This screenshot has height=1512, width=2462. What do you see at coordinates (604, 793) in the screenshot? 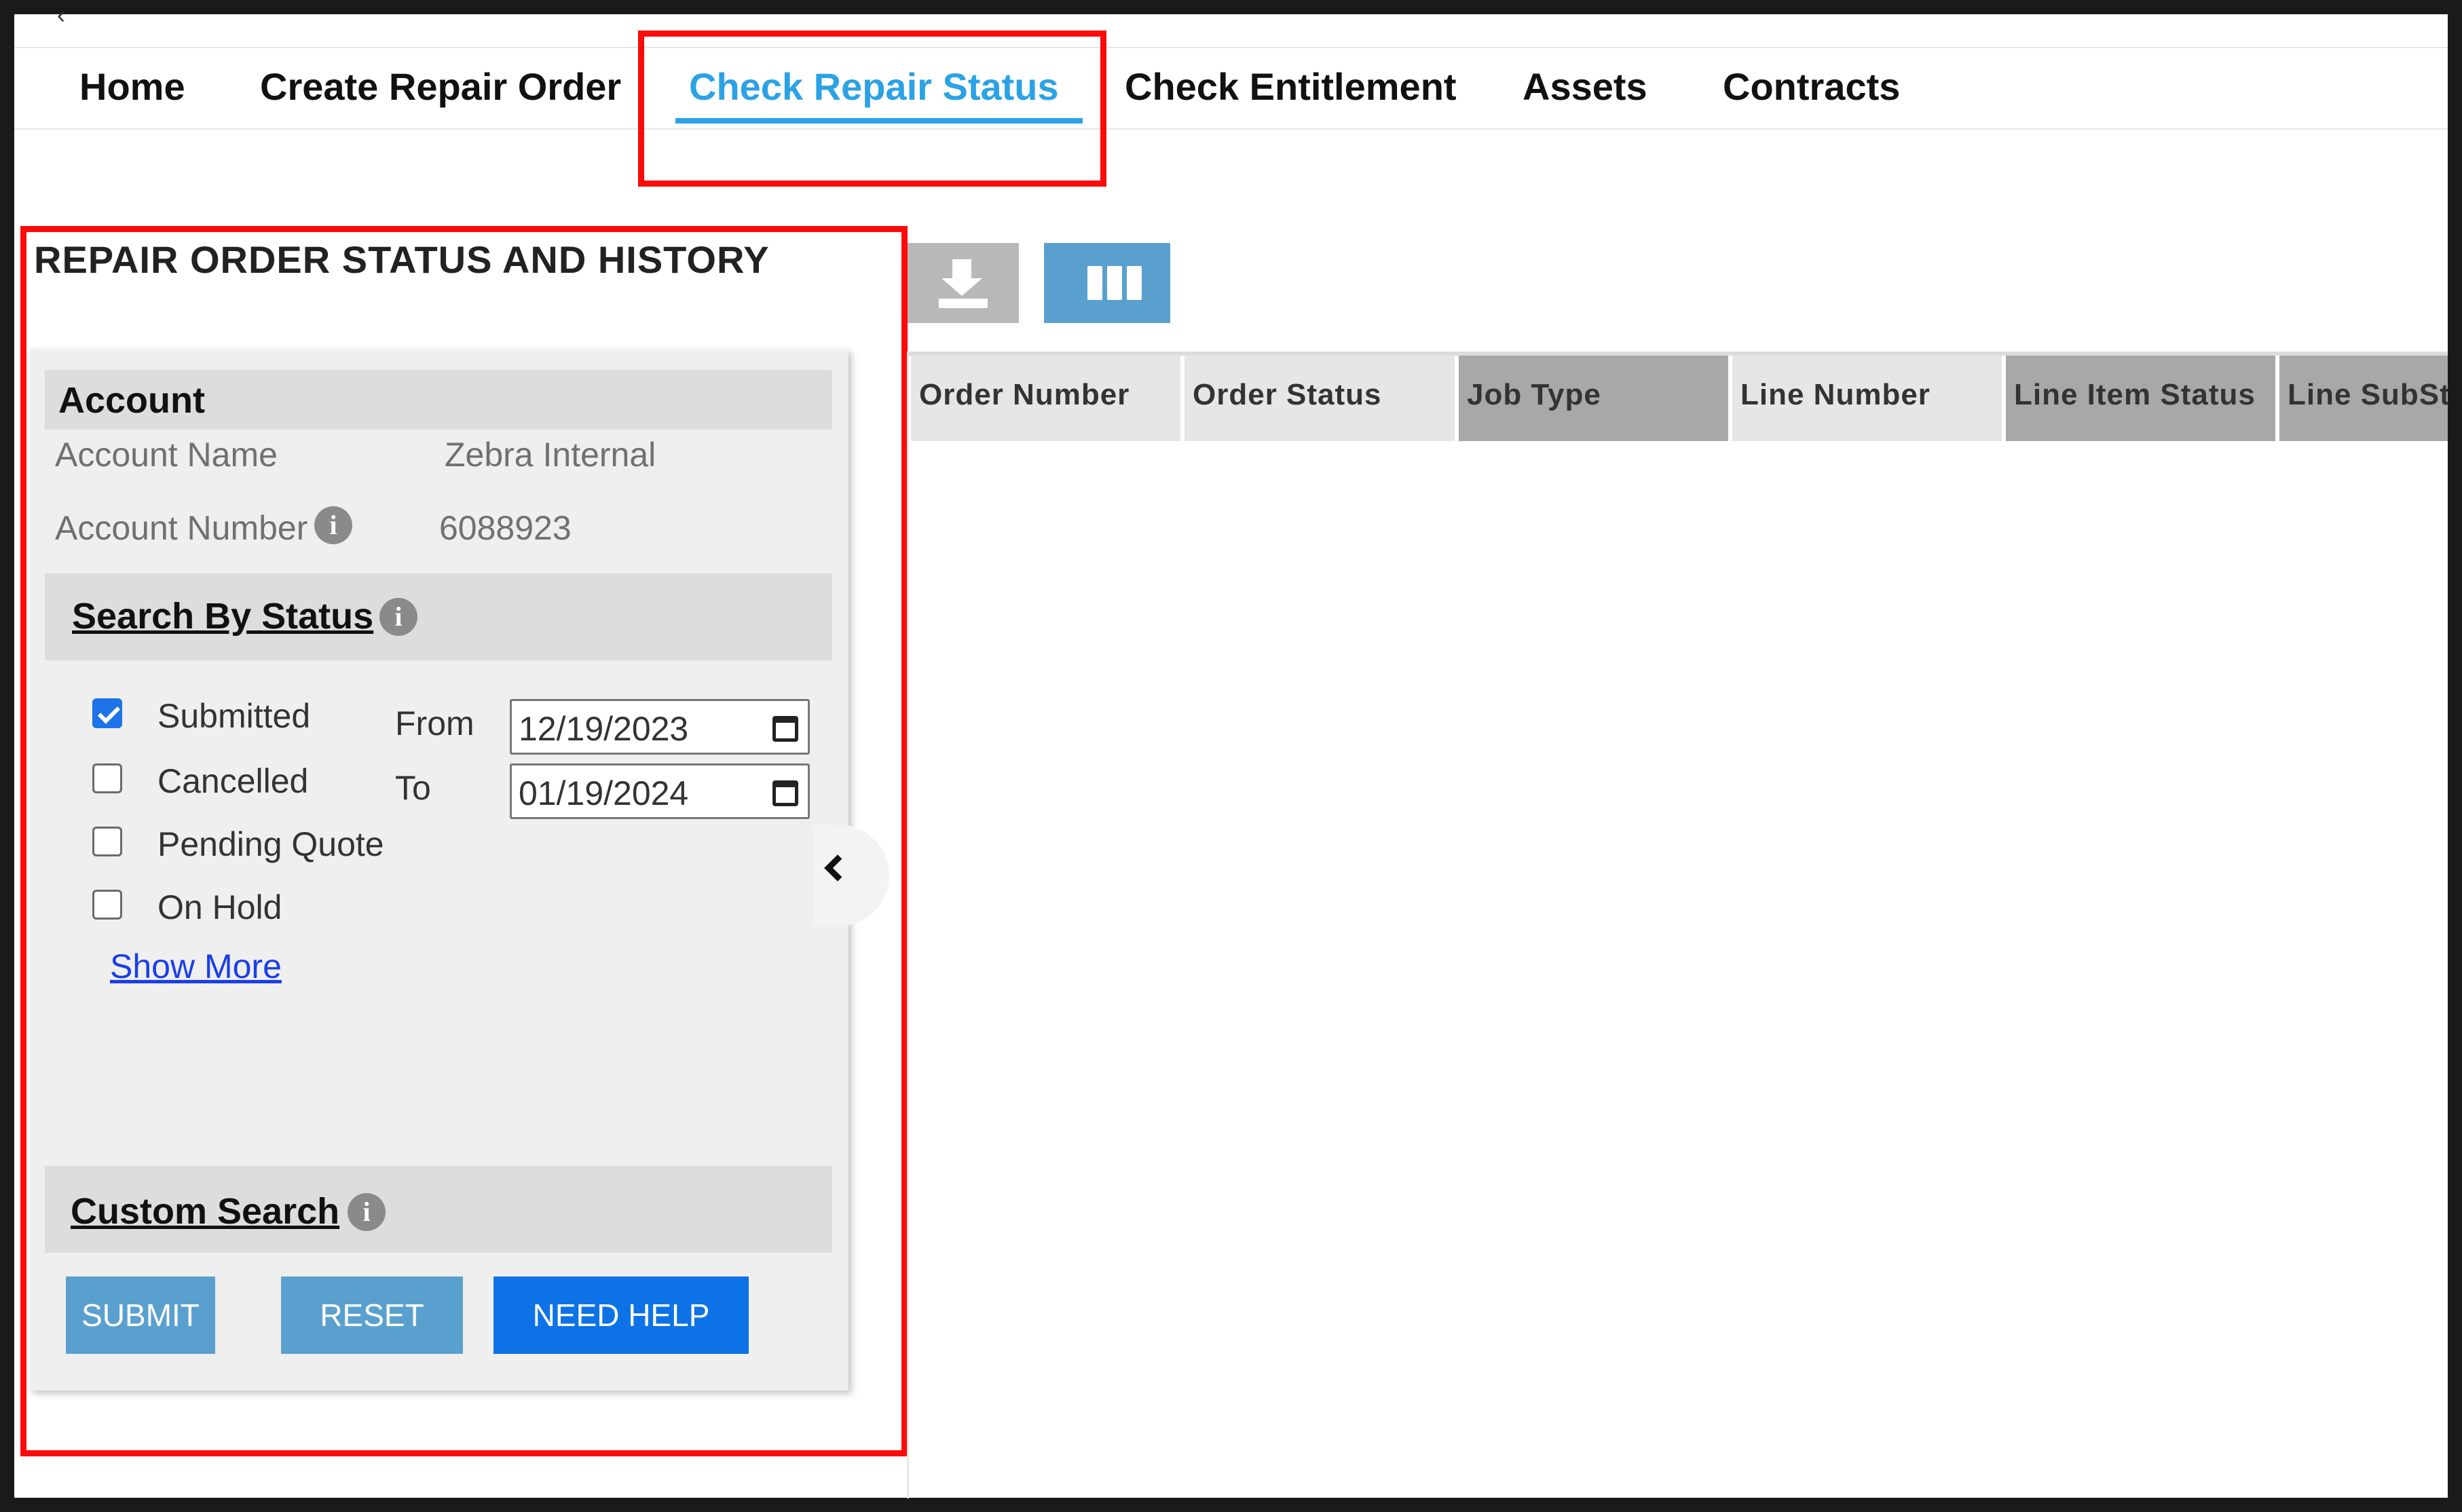
I see `to-date-value: 01/19/2024` at bounding box center [604, 793].